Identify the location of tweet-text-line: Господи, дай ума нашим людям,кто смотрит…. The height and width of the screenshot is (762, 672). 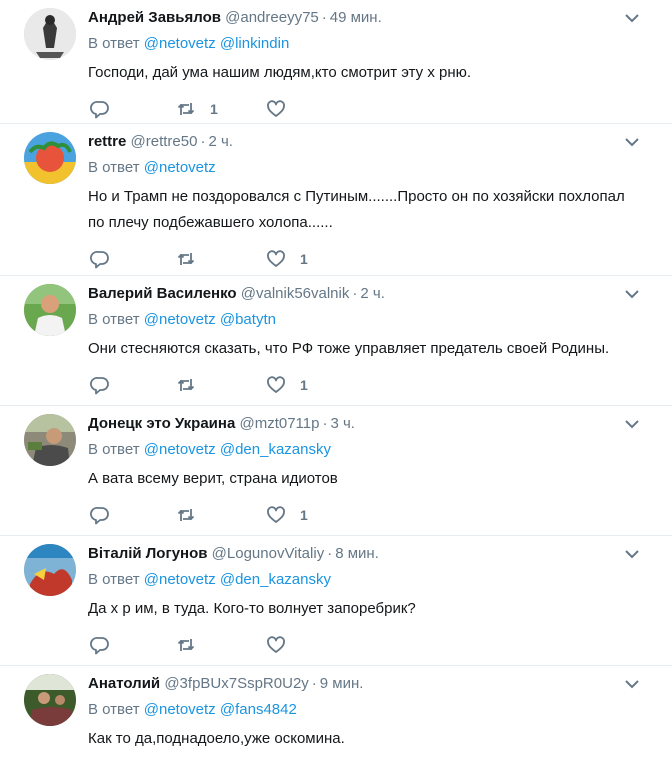
(280, 72).